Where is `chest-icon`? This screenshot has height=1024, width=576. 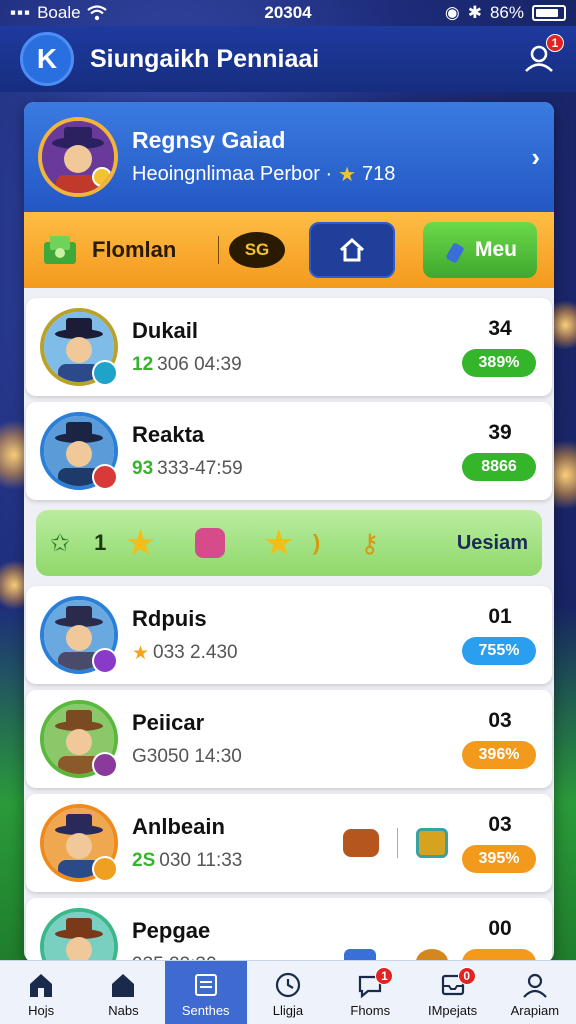 chest-icon is located at coordinates (361, 843).